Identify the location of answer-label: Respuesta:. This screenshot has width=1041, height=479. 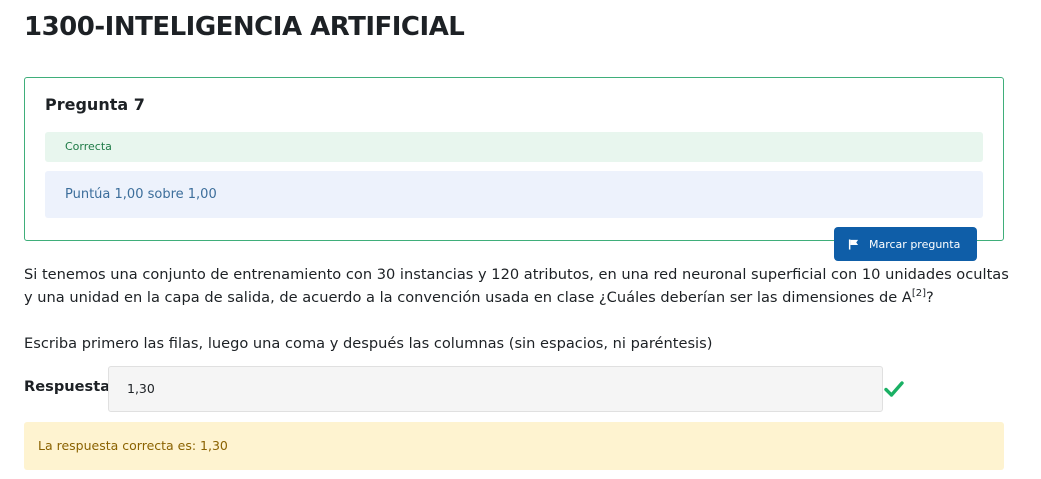
(70, 386).